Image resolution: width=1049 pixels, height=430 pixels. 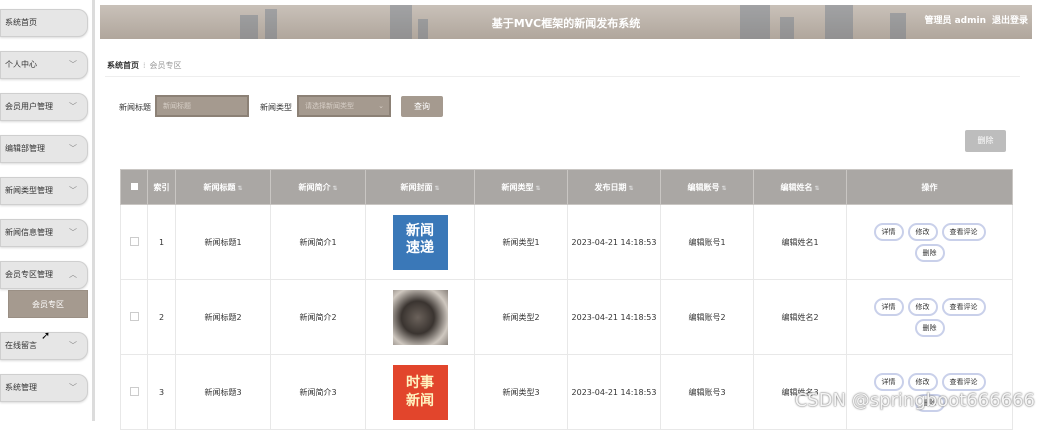 What do you see at coordinates (161, 242) in the screenshot?
I see `index-cell: 1` at bounding box center [161, 242].